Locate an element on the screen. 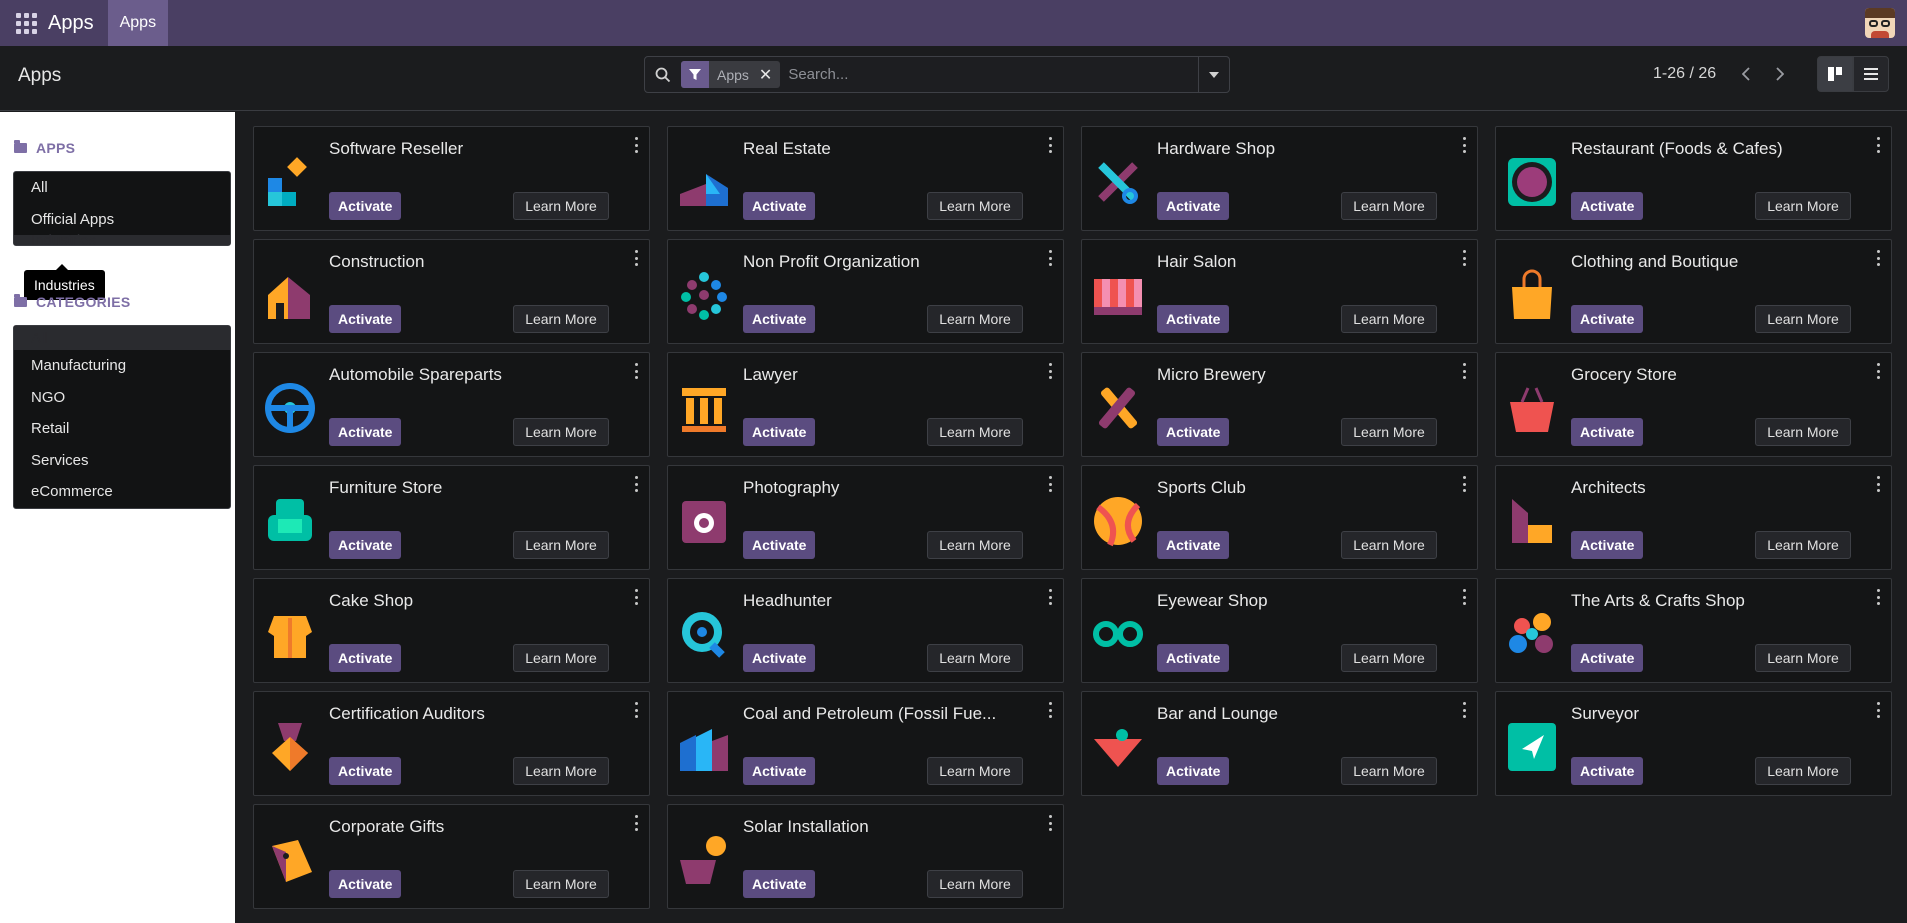 Image resolution: width=1907 pixels, height=923 pixels. app-card: Micro Brewery Activate Learn More is located at coordinates (1279, 404).